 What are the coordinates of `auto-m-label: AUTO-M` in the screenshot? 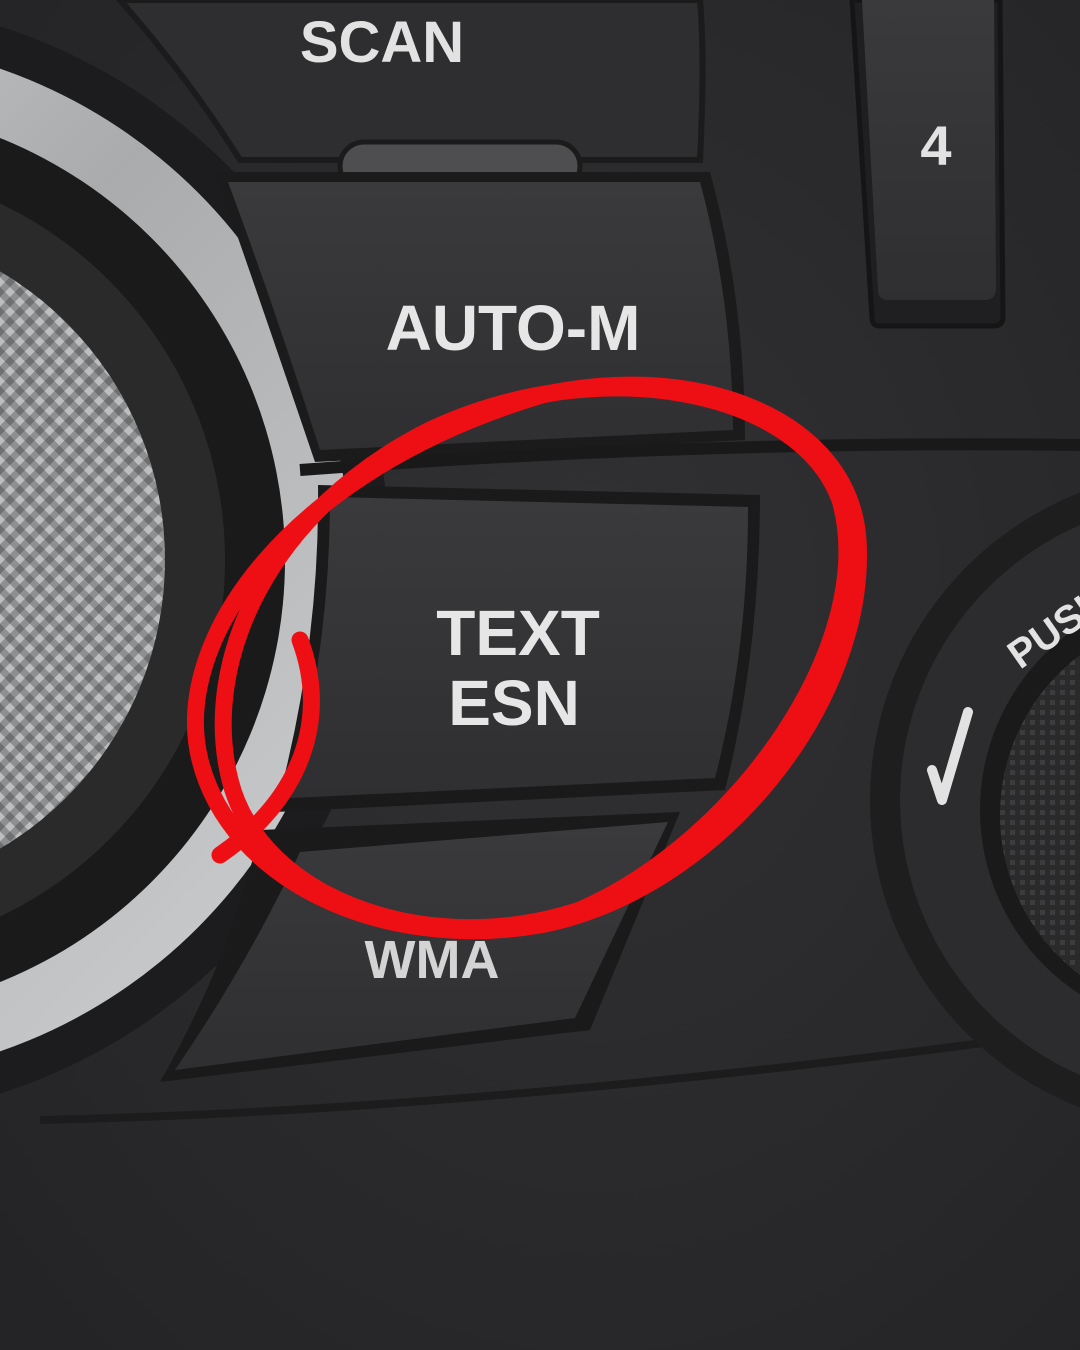 It's located at (513, 328).